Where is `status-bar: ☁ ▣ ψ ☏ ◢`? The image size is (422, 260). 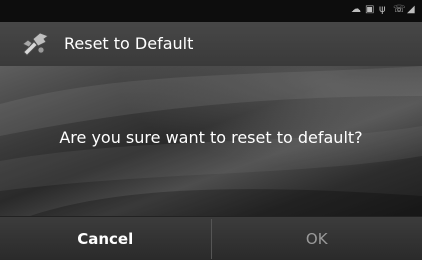 status-bar: ☁ ▣ ψ ☏ ◢ is located at coordinates (211, 11).